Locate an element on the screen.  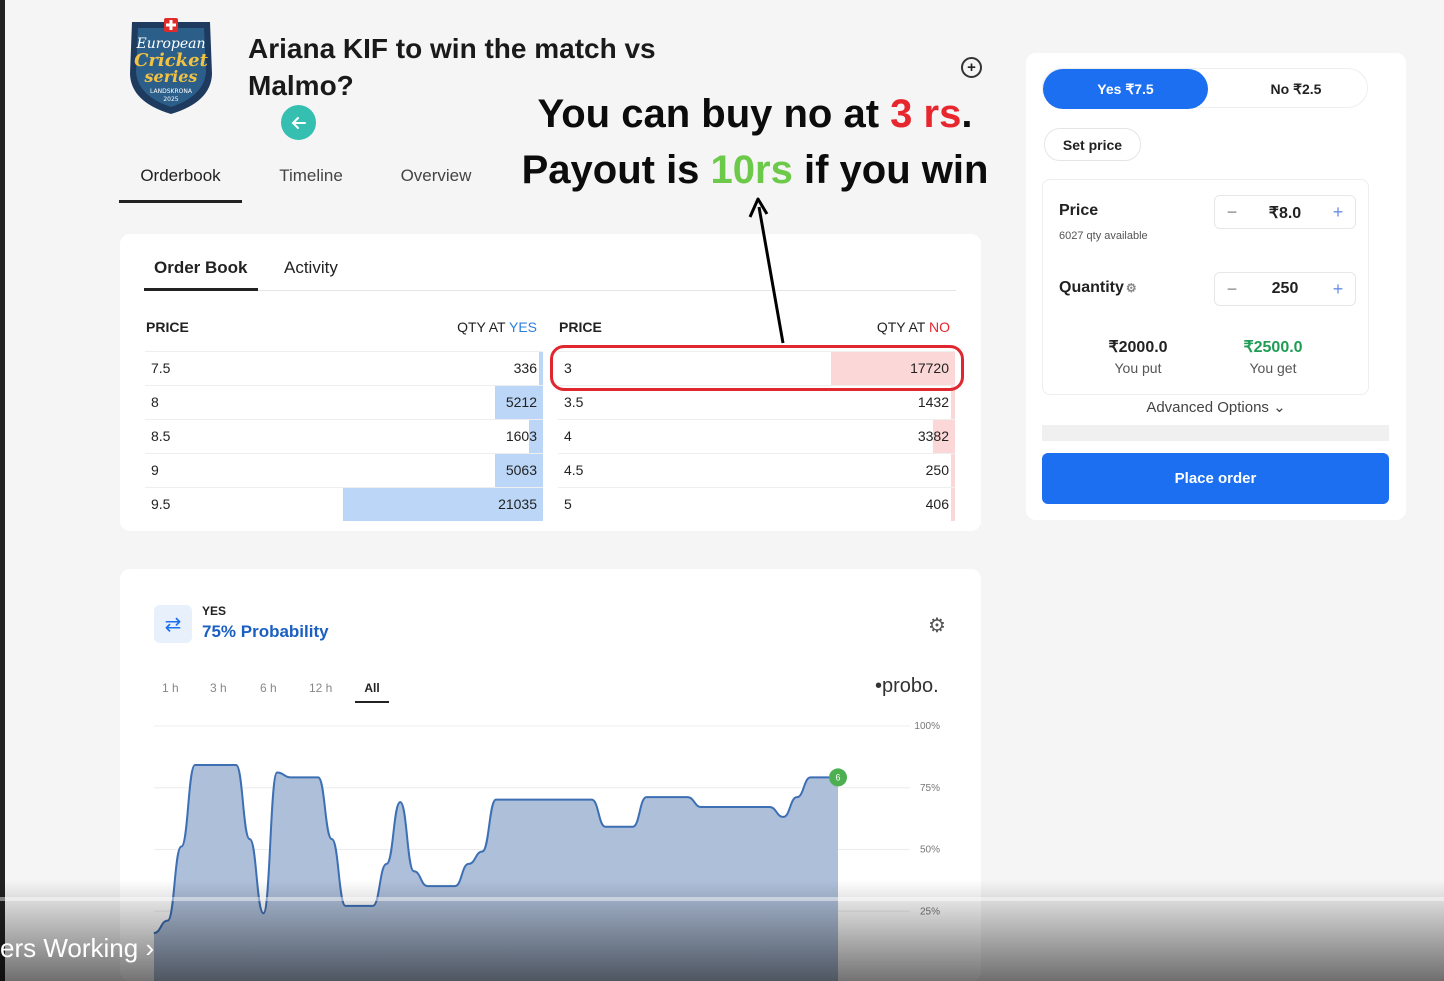
annotation-circle is located at coordinates (757, 368).